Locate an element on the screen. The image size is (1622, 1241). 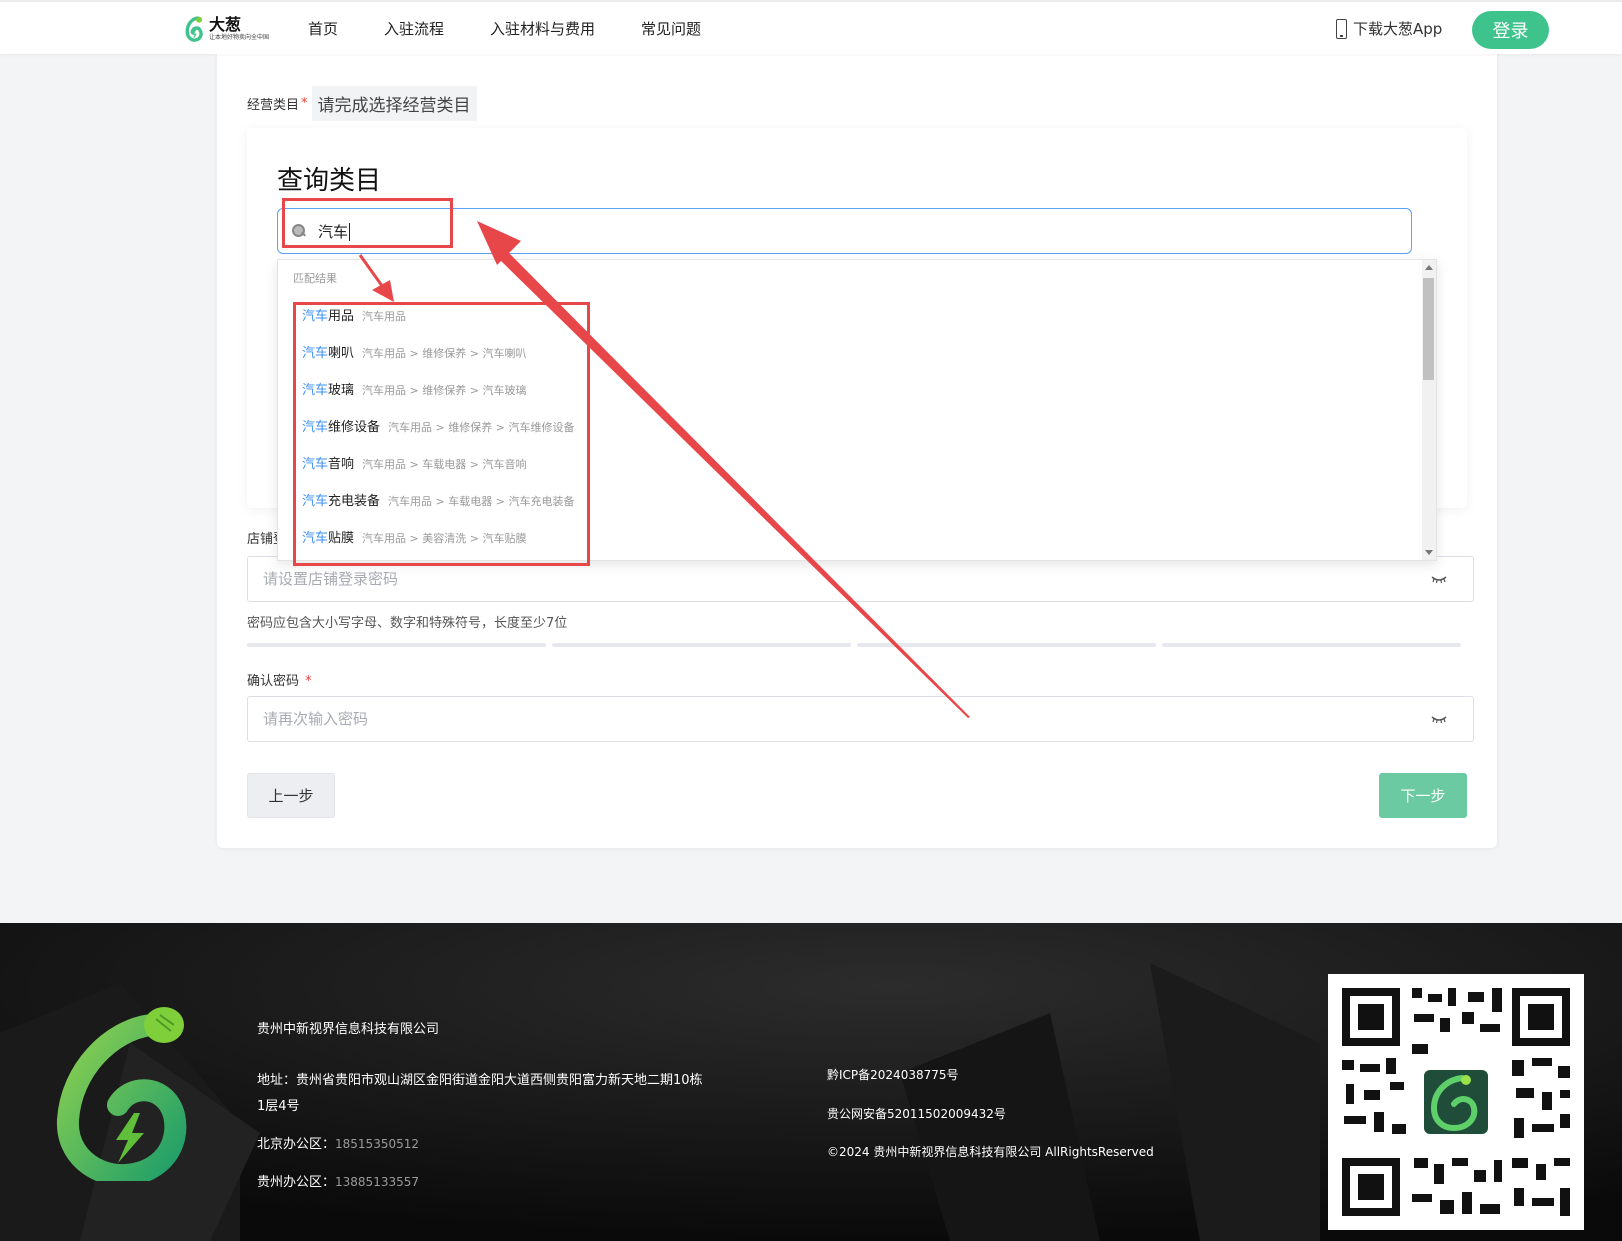
logo-name: 大葱 is located at coordinates (224, 24).